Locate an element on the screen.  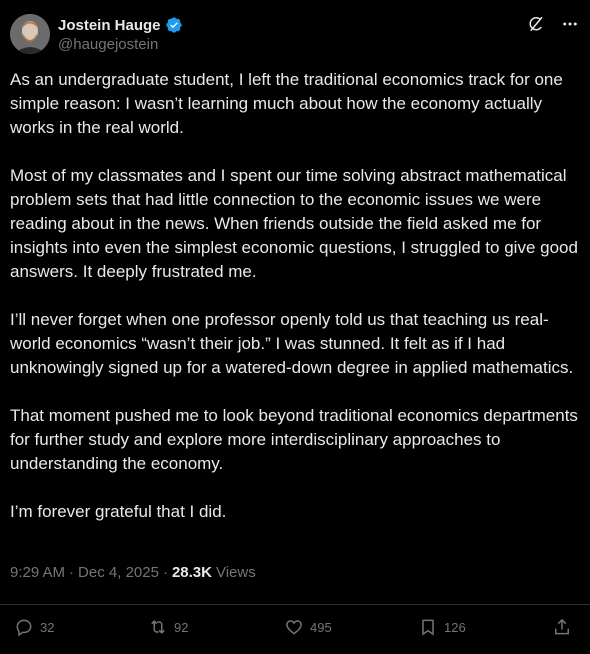
top-actions is located at coordinates (553, 24).